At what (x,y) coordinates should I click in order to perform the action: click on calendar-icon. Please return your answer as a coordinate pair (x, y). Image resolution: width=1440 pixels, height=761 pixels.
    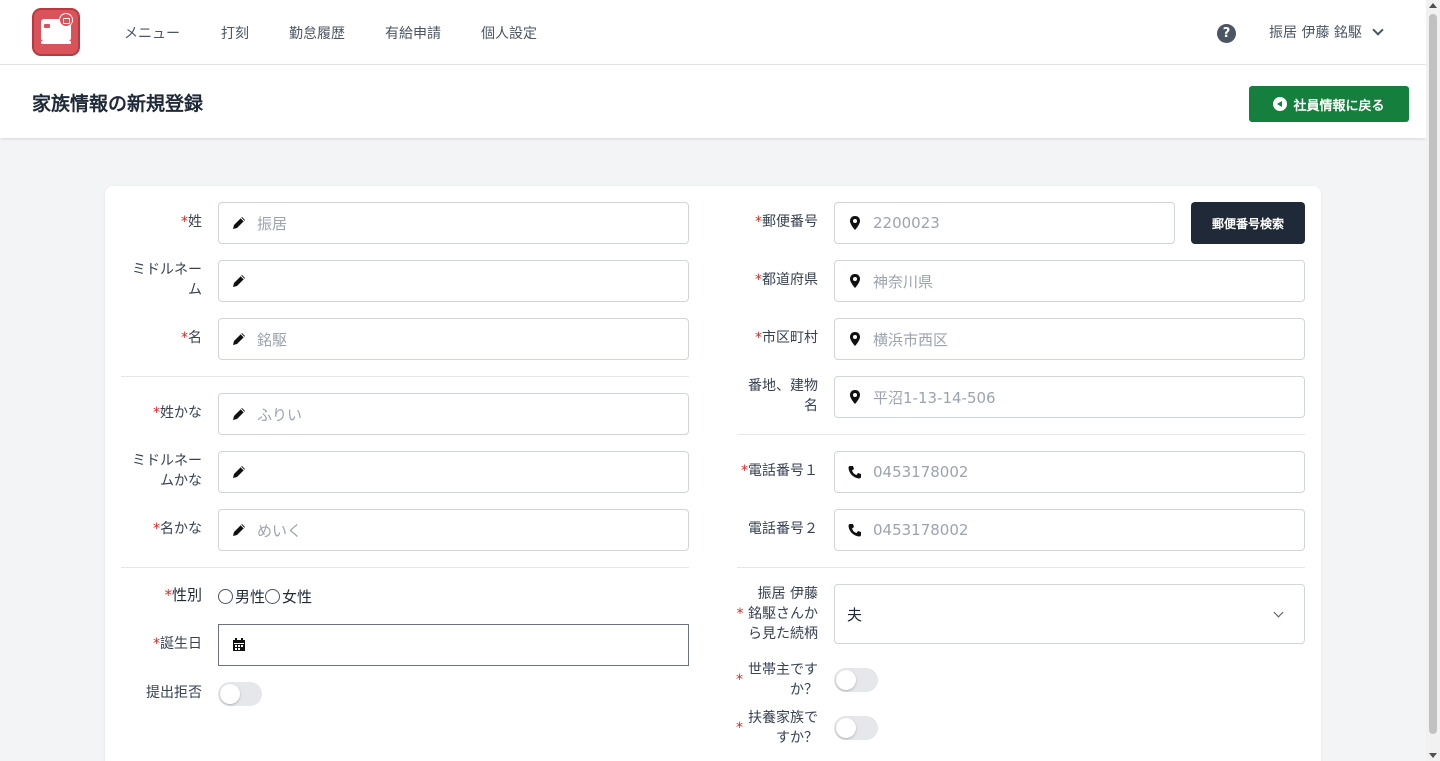
    Looking at the image, I should click on (239, 644).